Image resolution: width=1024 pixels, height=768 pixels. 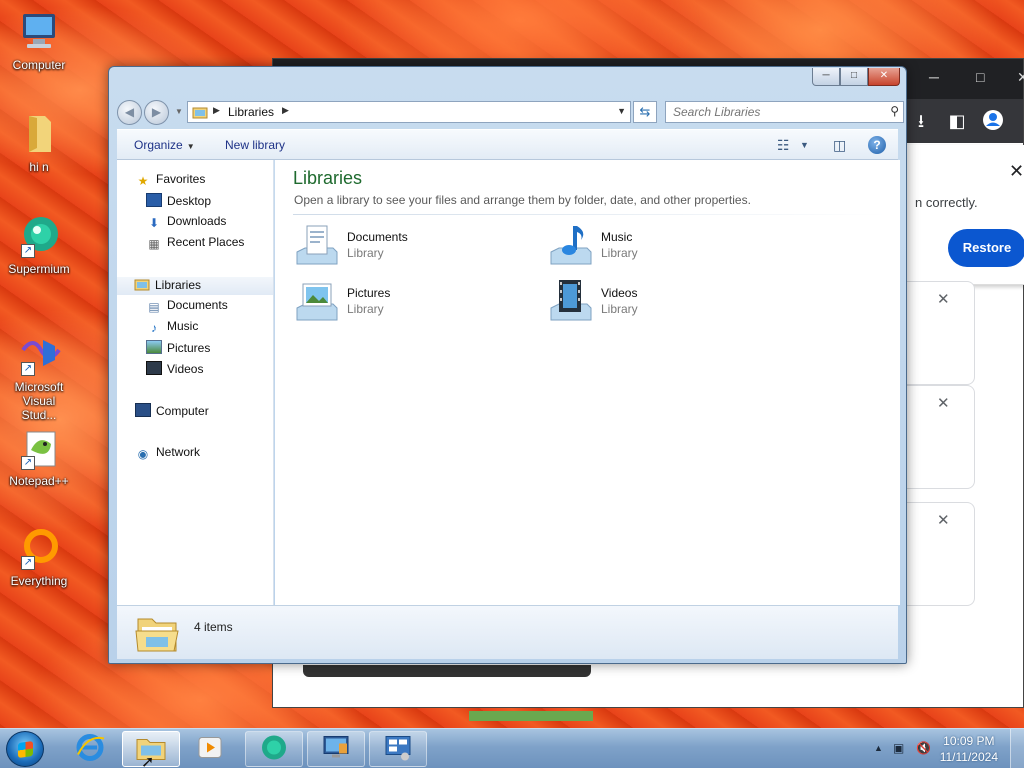 What do you see at coordinates (957, 121) in the screenshot?
I see `side-panel-icon: ◧` at bounding box center [957, 121].